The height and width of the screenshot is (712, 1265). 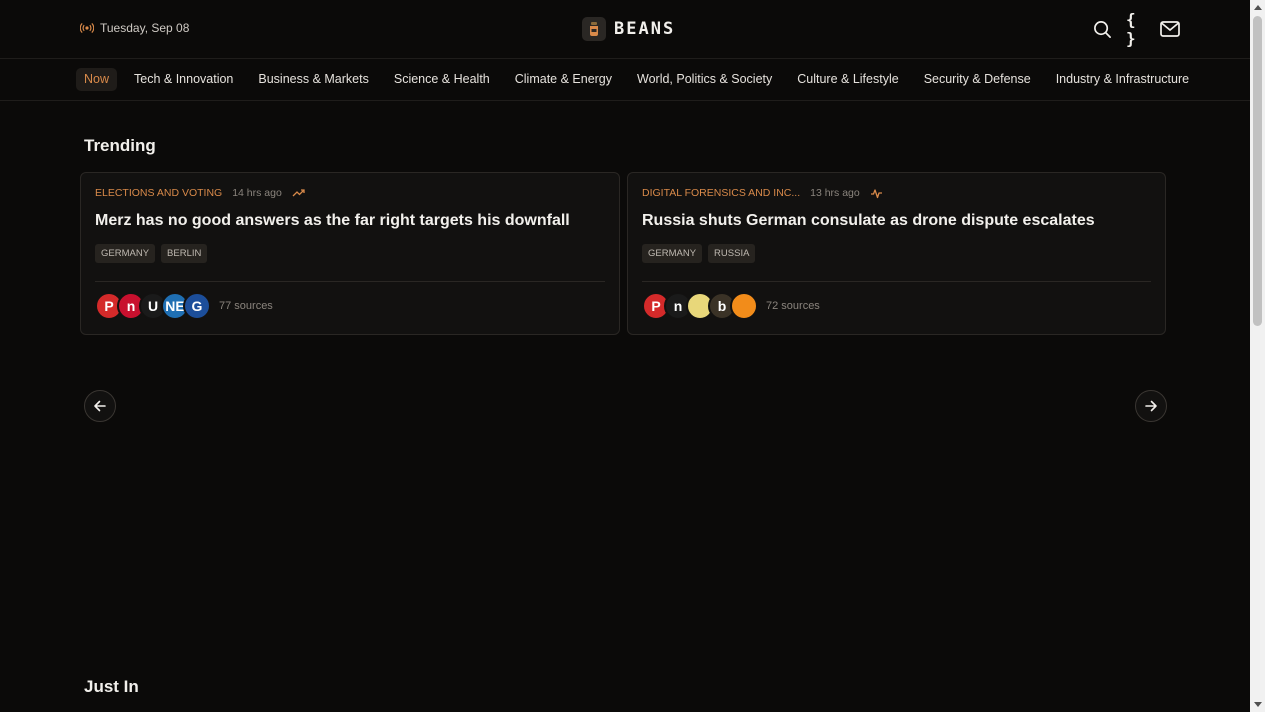 I want to click on card-time: 14 hrs ago, so click(x=257, y=193).